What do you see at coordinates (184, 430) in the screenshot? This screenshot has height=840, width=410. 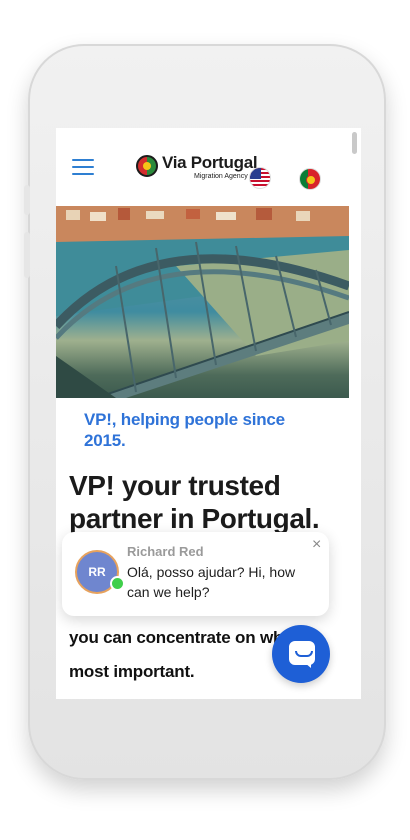 I see `tagline: VP!, helping people since 2015.` at bounding box center [184, 430].